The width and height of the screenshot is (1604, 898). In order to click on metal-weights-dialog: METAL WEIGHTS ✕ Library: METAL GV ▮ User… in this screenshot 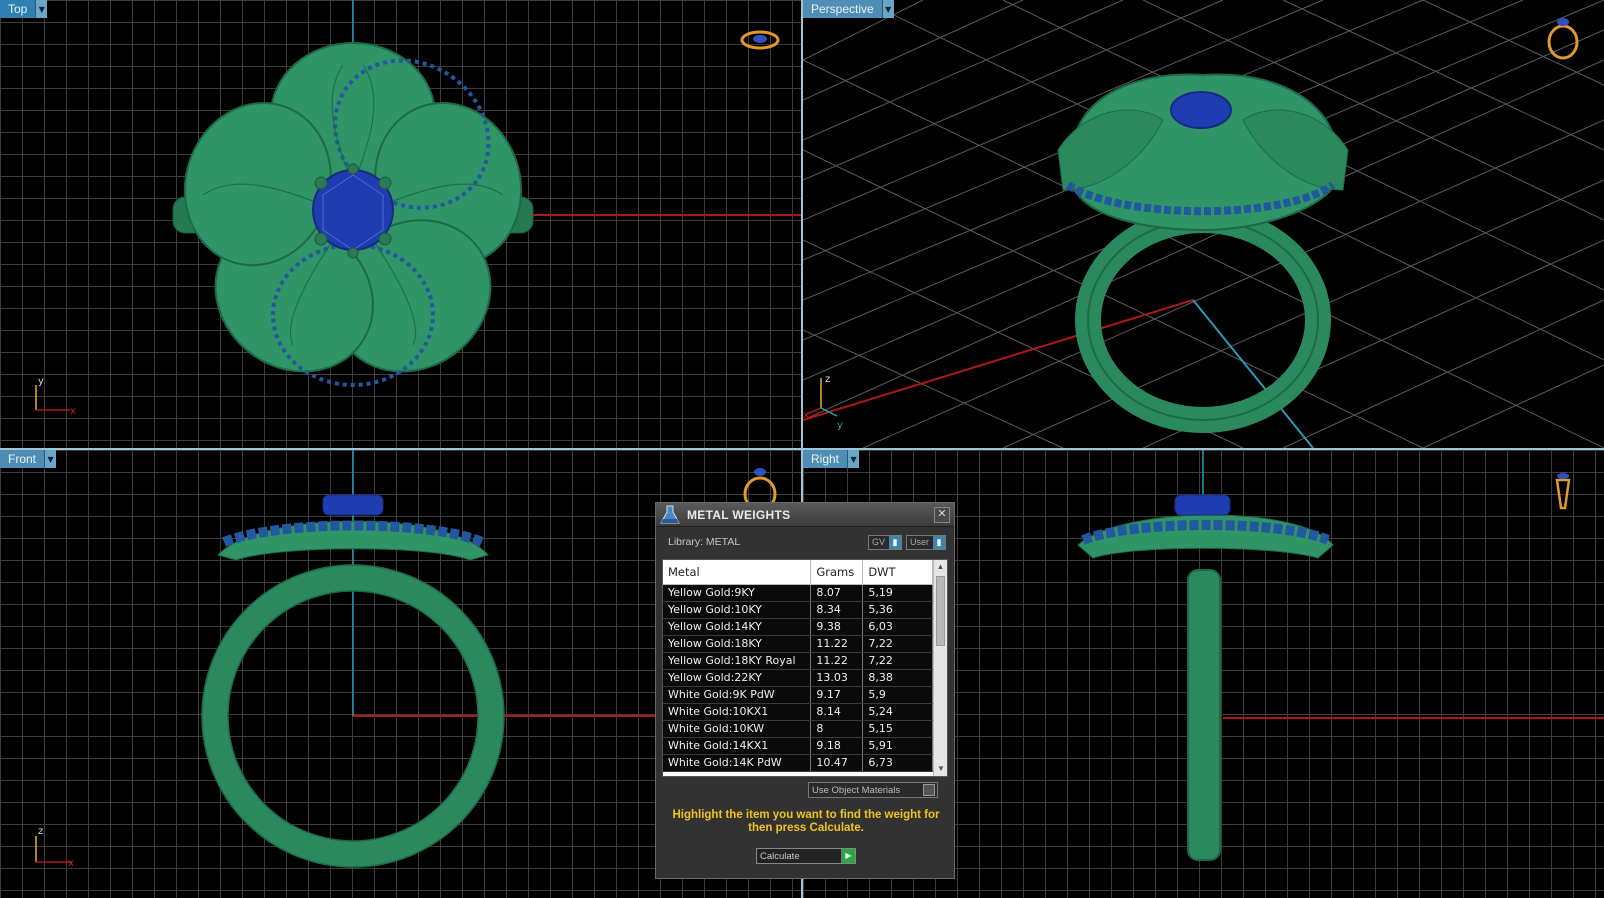, I will do `click(805, 690)`.